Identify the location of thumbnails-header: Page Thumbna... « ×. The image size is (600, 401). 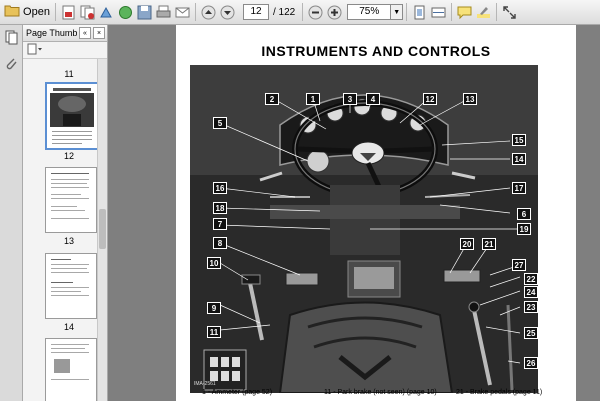
(65, 33).